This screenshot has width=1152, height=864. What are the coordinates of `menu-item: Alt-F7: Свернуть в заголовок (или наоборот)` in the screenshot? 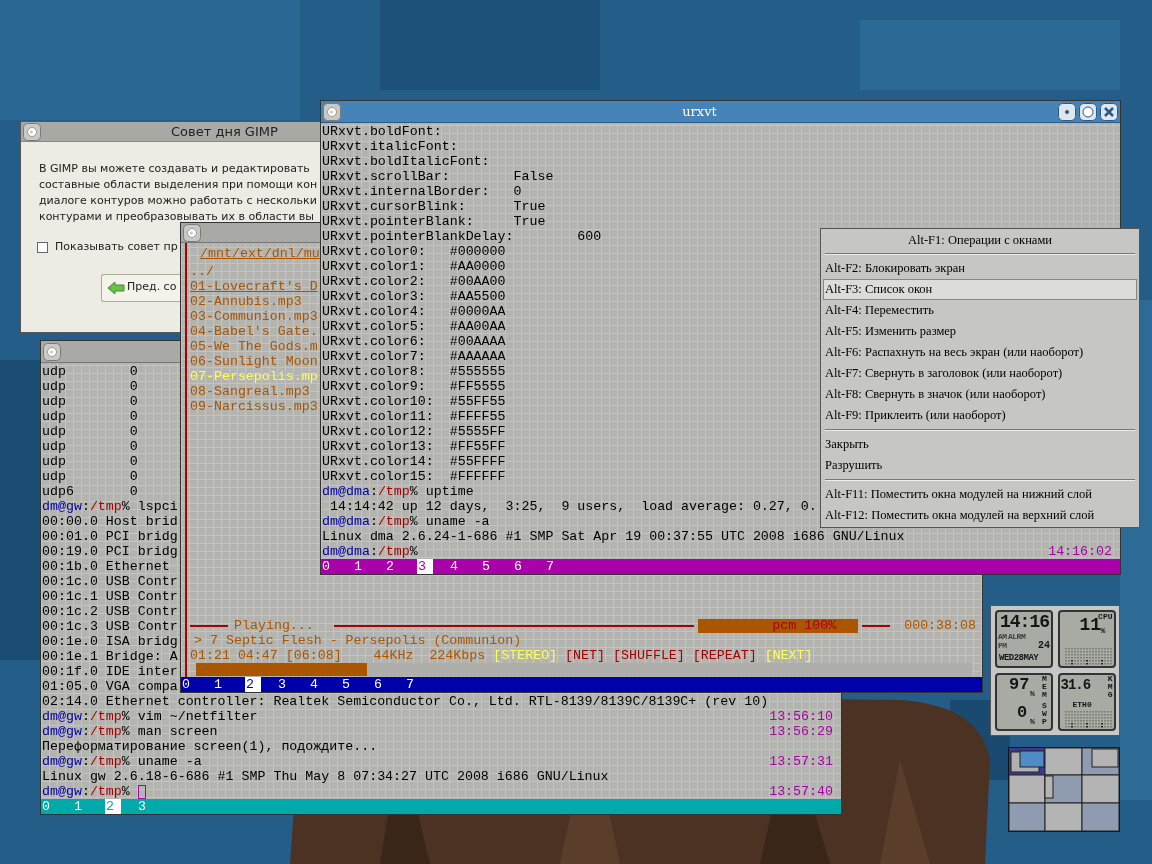 It's located at (980, 373).